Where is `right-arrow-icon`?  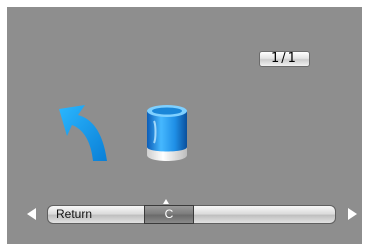 right-arrow-icon is located at coordinates (352, 214).